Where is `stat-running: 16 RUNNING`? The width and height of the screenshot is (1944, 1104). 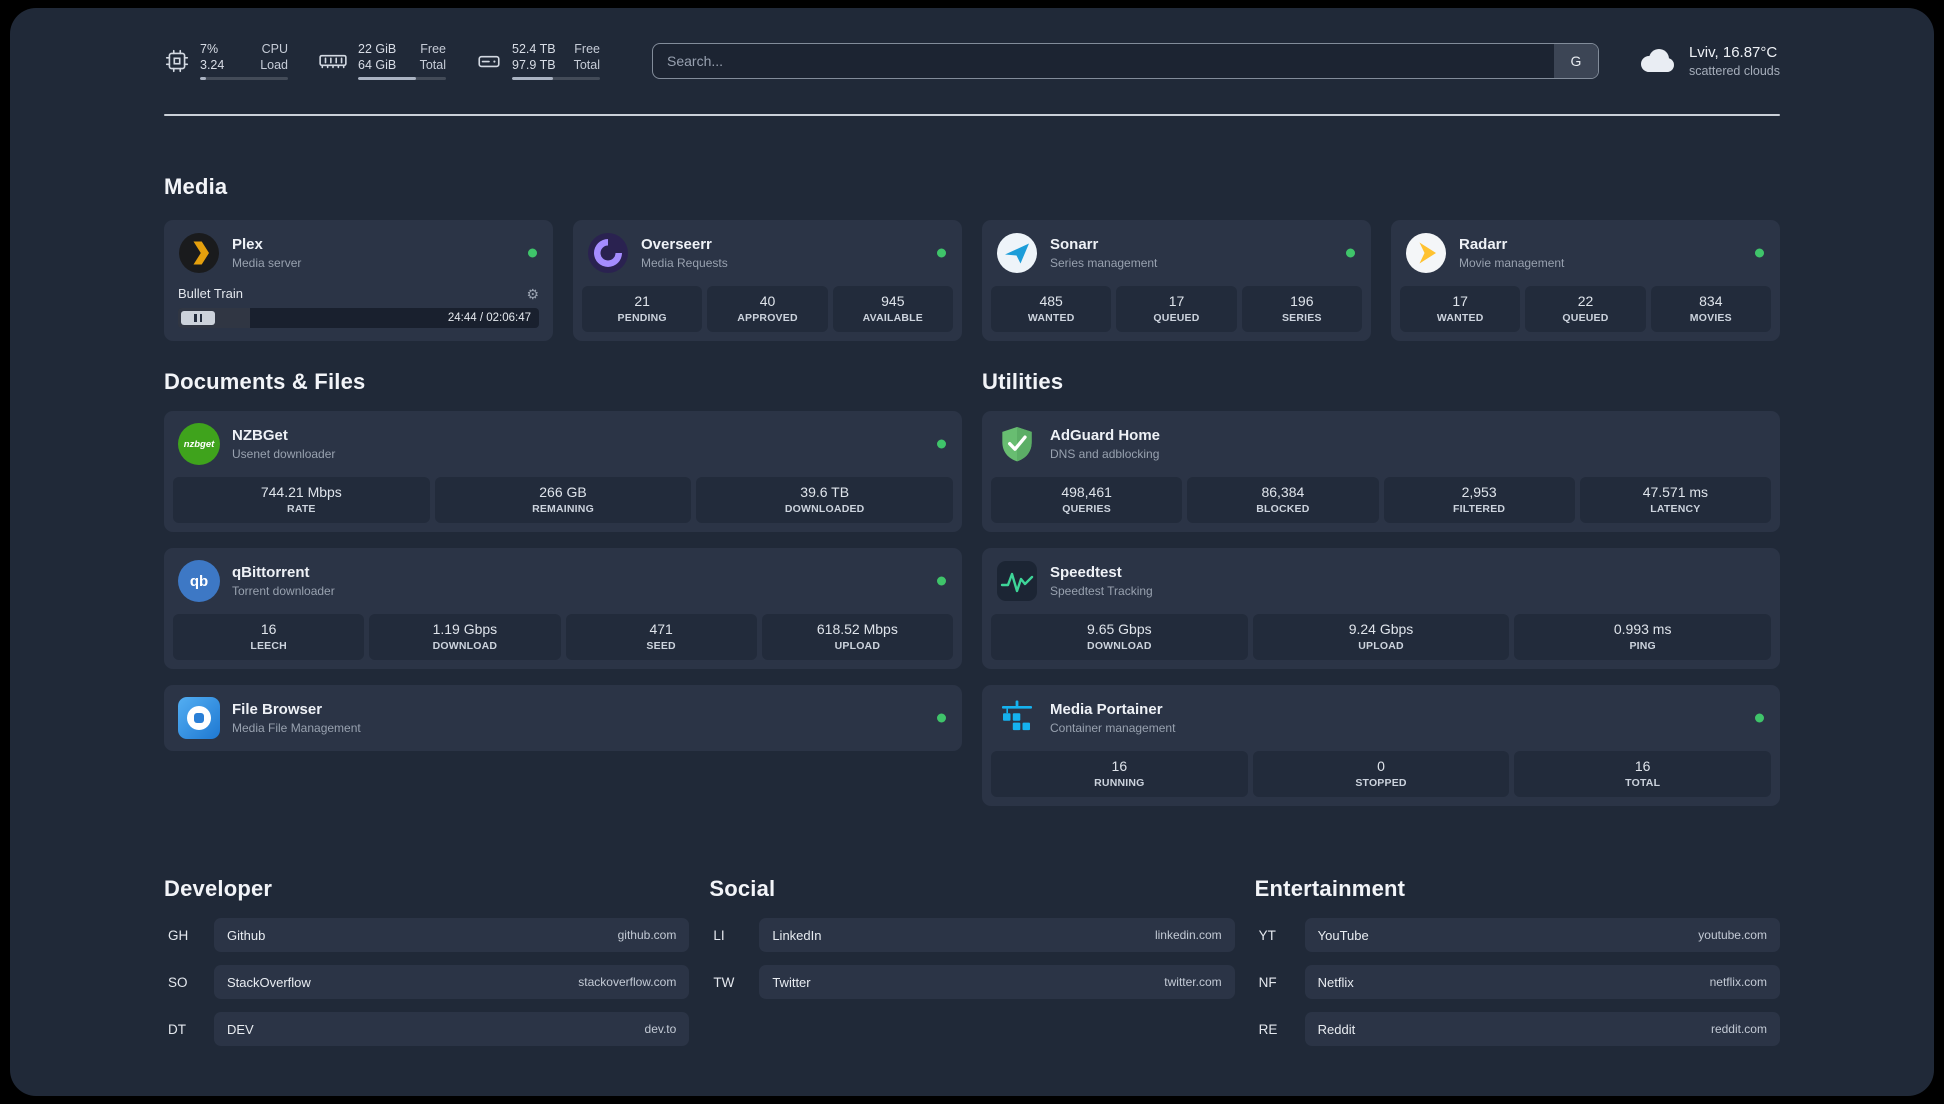 stat-running: 16 RUNNING is located at coordinates (1119, 774).